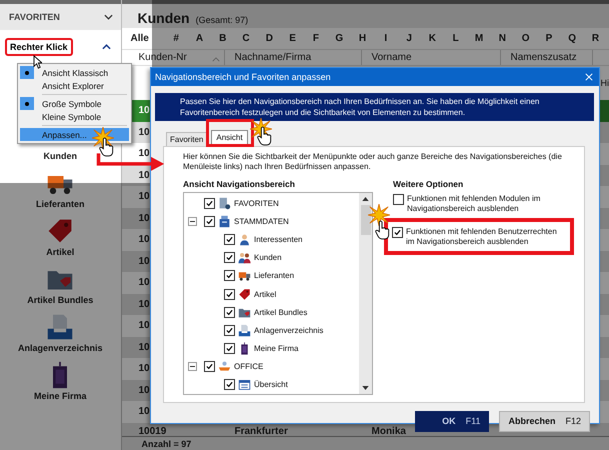  Describe the element at coordinates (60, 15) in the screenshot. I see `section-header: FAVORITEN` at that location.